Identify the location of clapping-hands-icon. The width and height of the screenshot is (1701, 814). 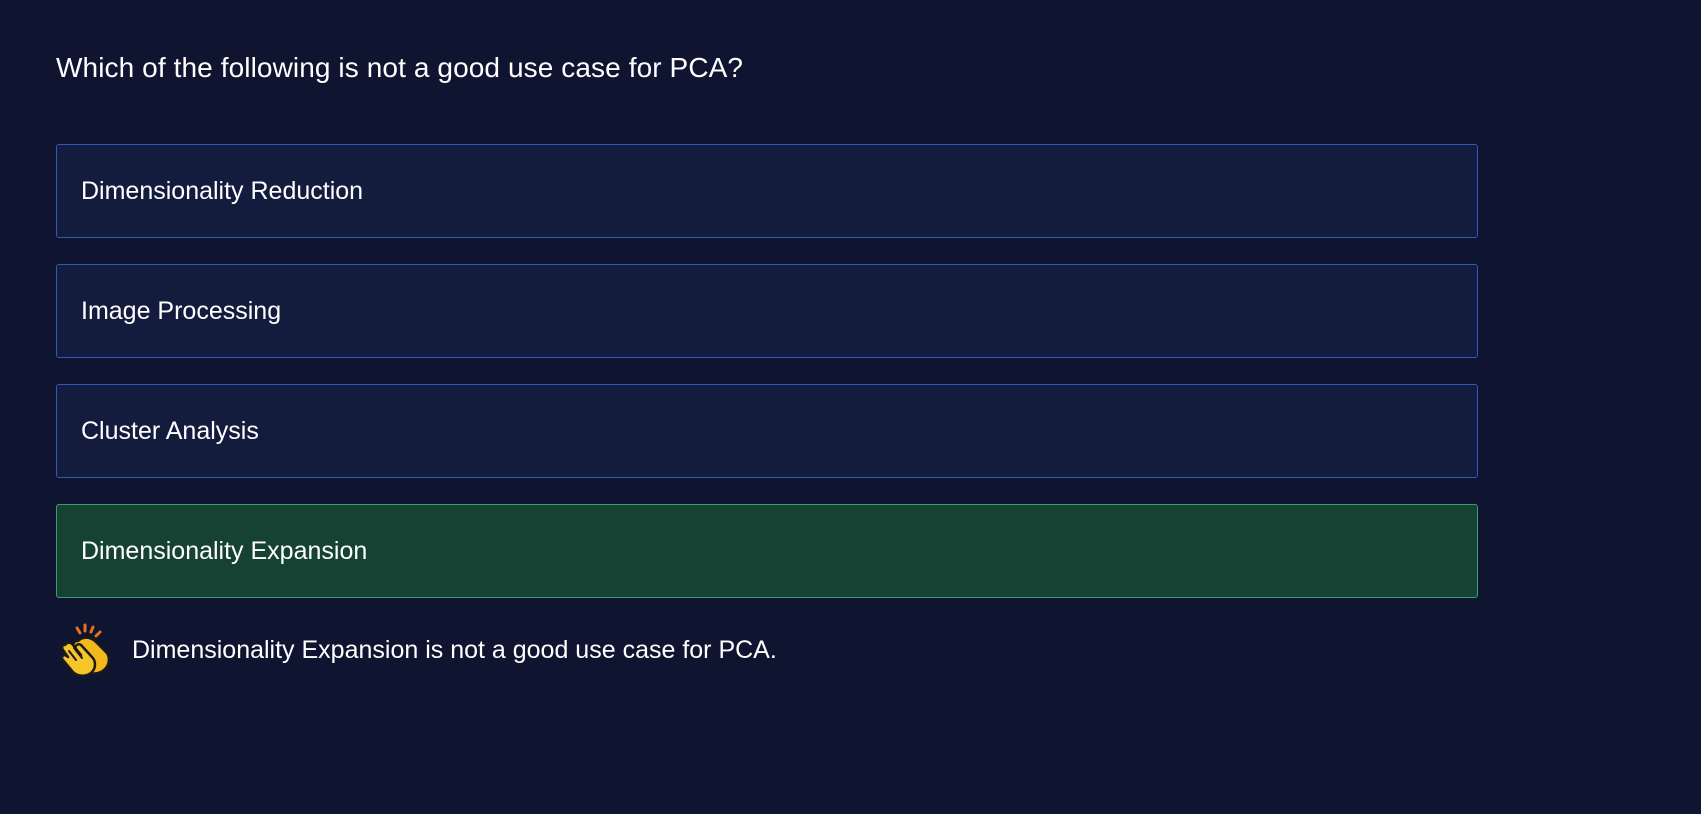
(85, 650).